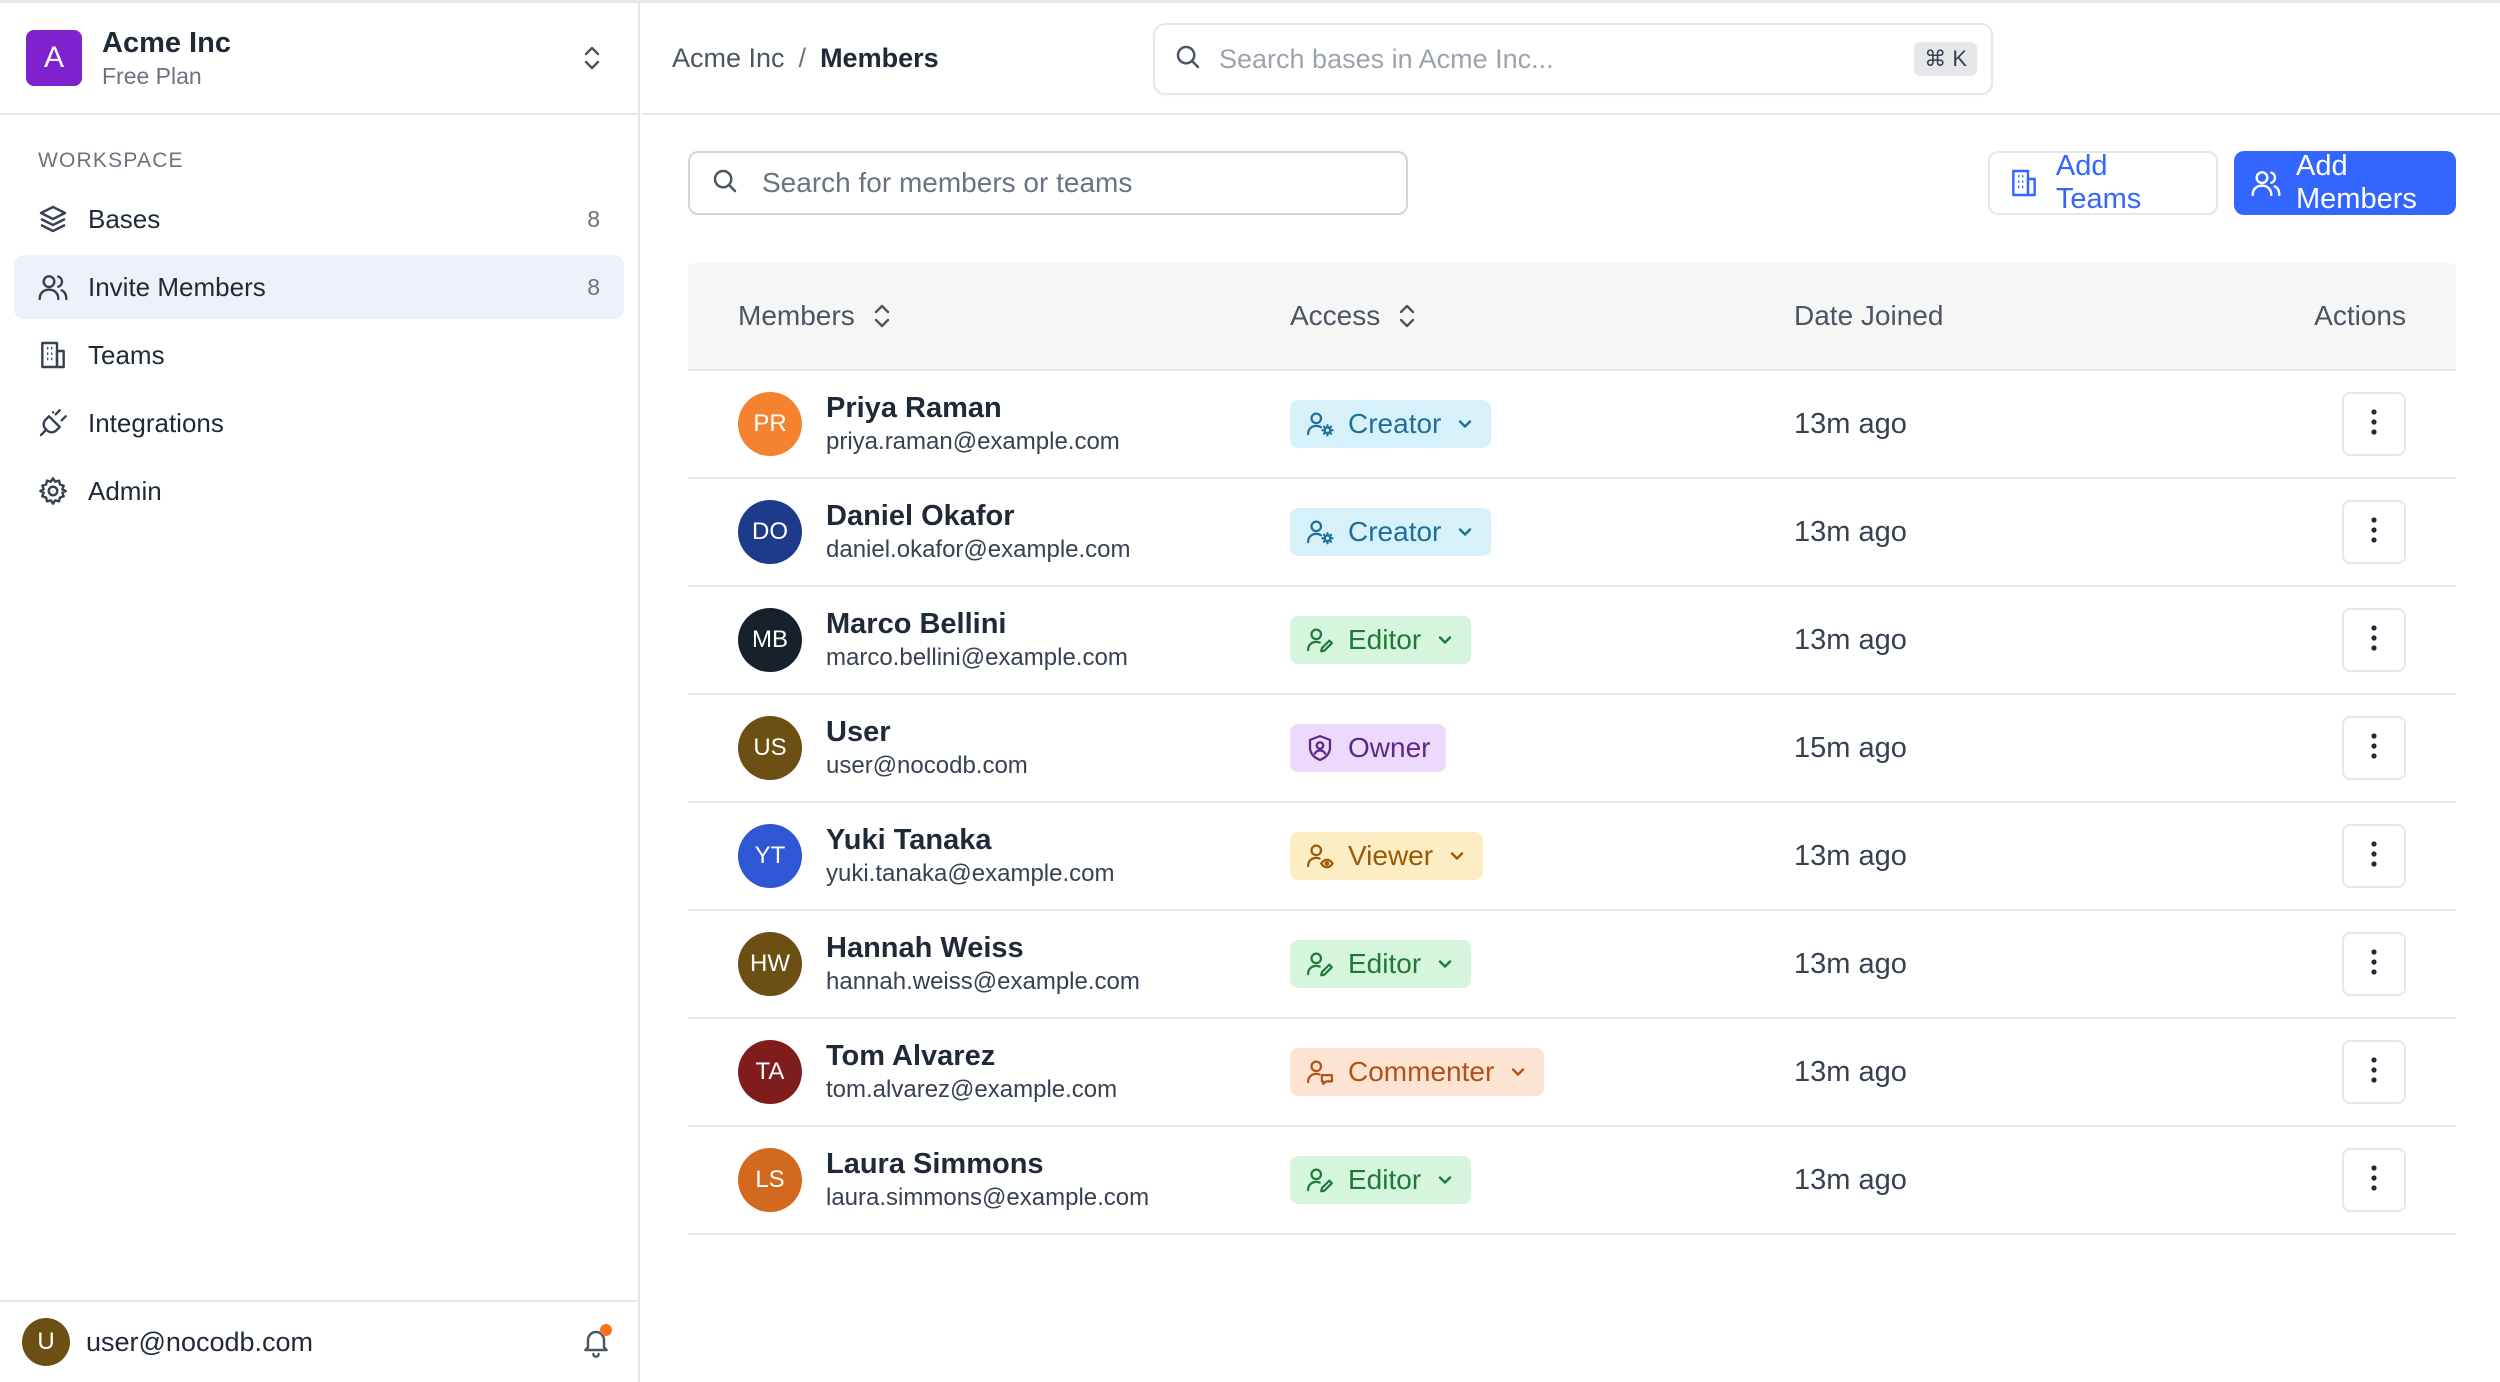  What do you see at coordinates (319, 491) in the screenshot?
I see `sidebar-item-admin: Admin` at bounding box center [319, 491].